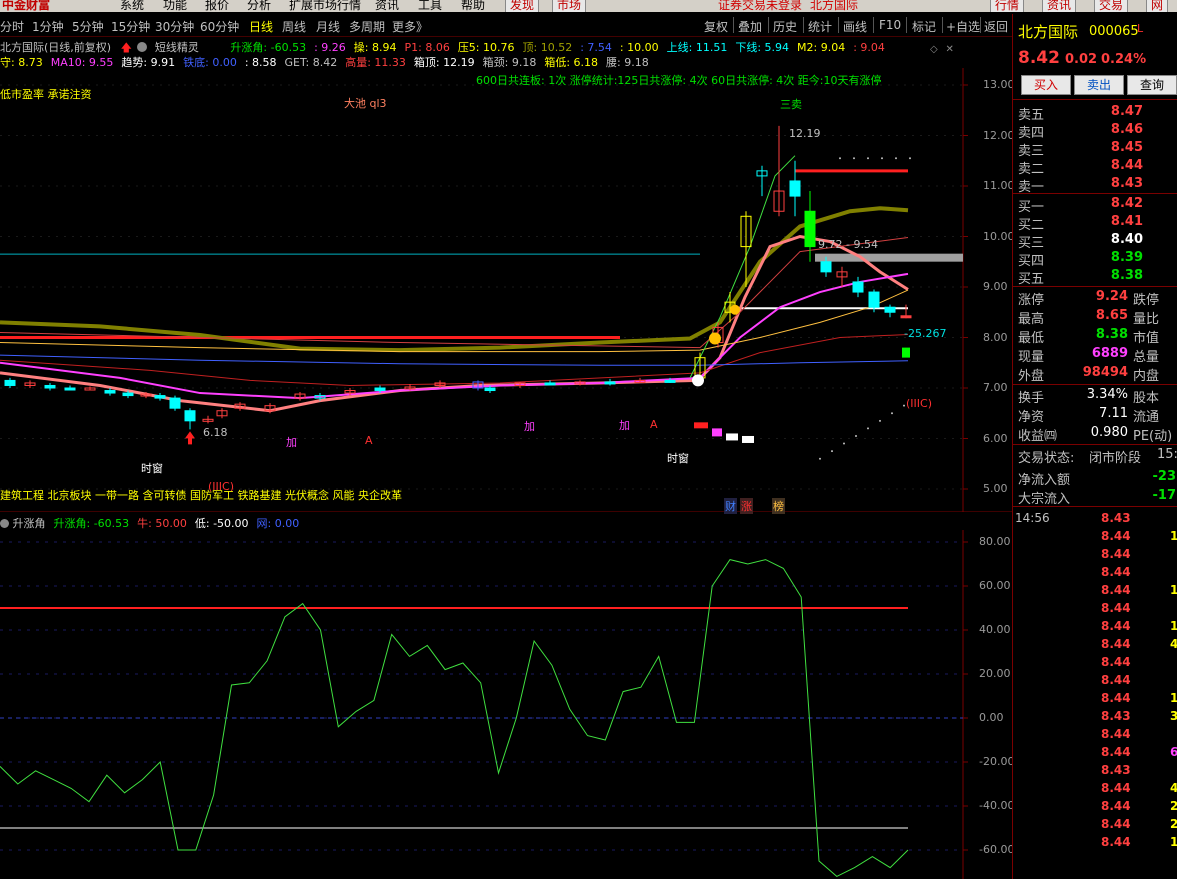  I want to click on extra-row-value: 7.11, so click(1113, 413).